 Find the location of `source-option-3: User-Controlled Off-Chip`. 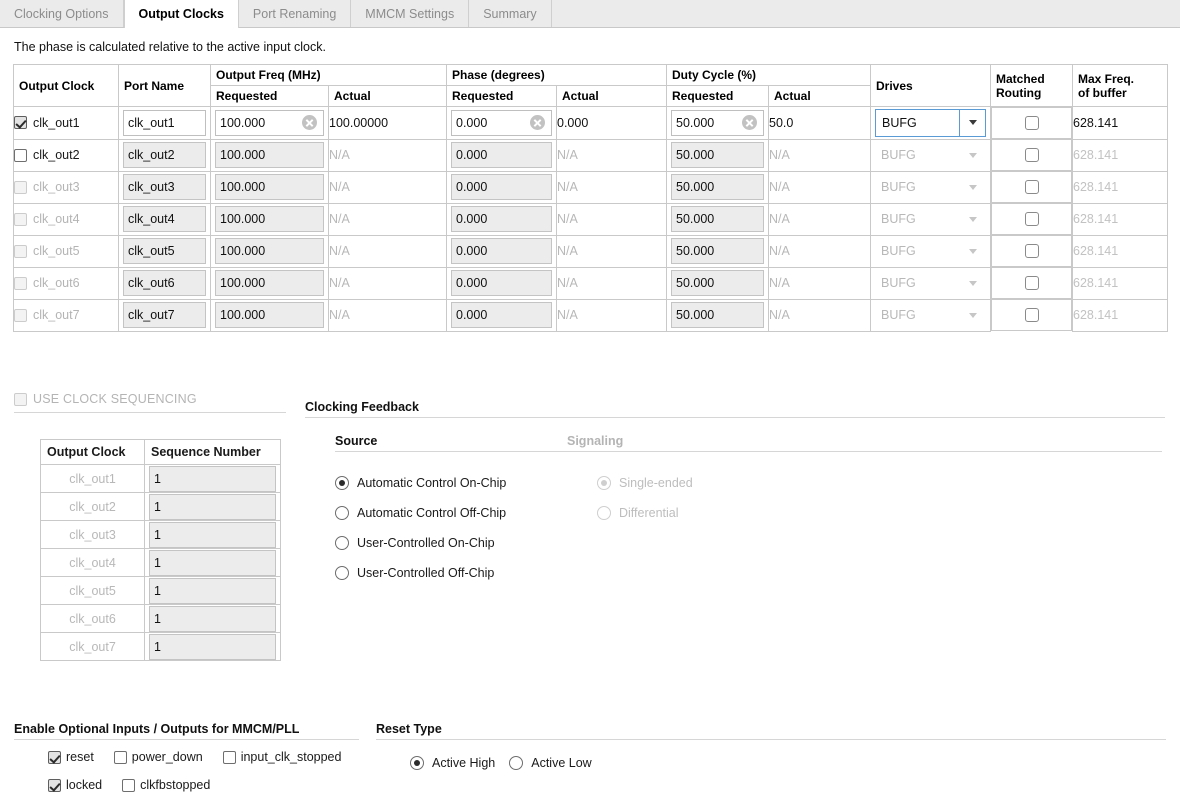

source-option-3: User-Controlled Off-Chip is located at coordinates (451, 573).